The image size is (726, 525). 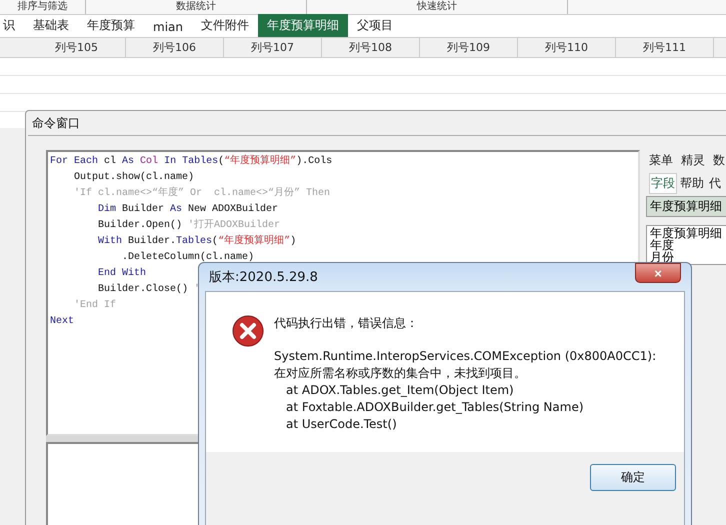 I want to click on error-heading: 代码执行出错，错误信息：, so click(x=346, y=323).